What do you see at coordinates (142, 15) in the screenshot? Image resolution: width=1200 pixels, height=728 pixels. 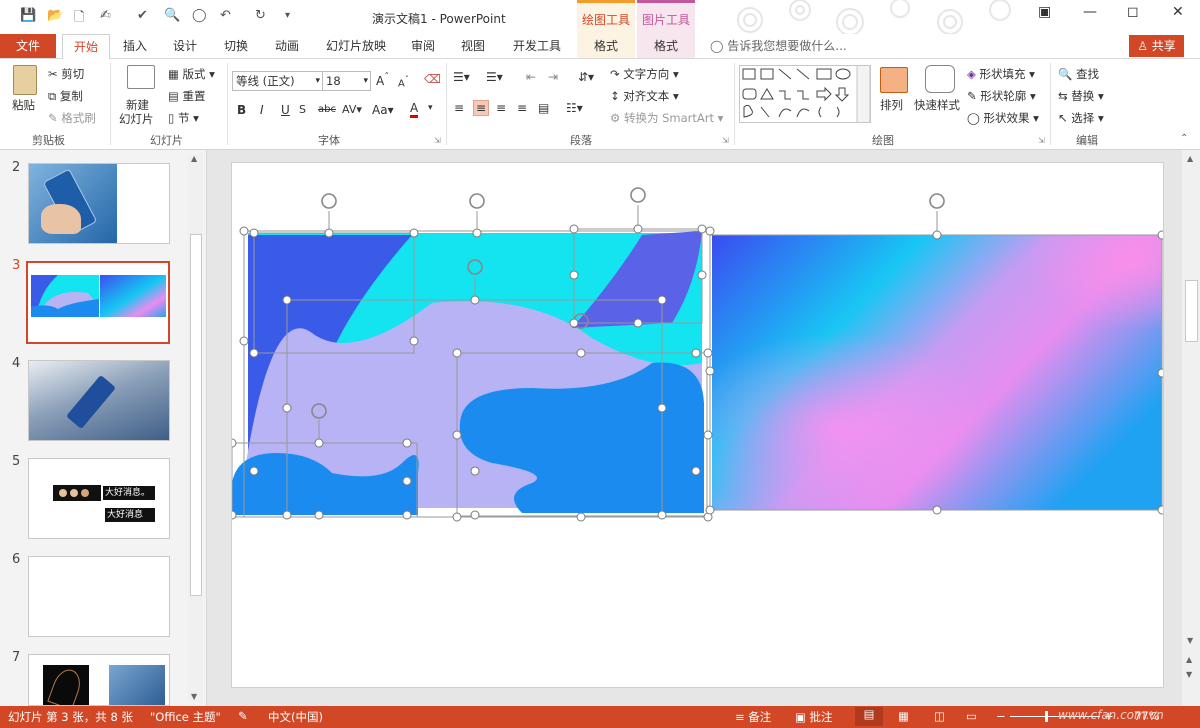 I see `spelling-icon: ✔` at bounding box center [142, 15].